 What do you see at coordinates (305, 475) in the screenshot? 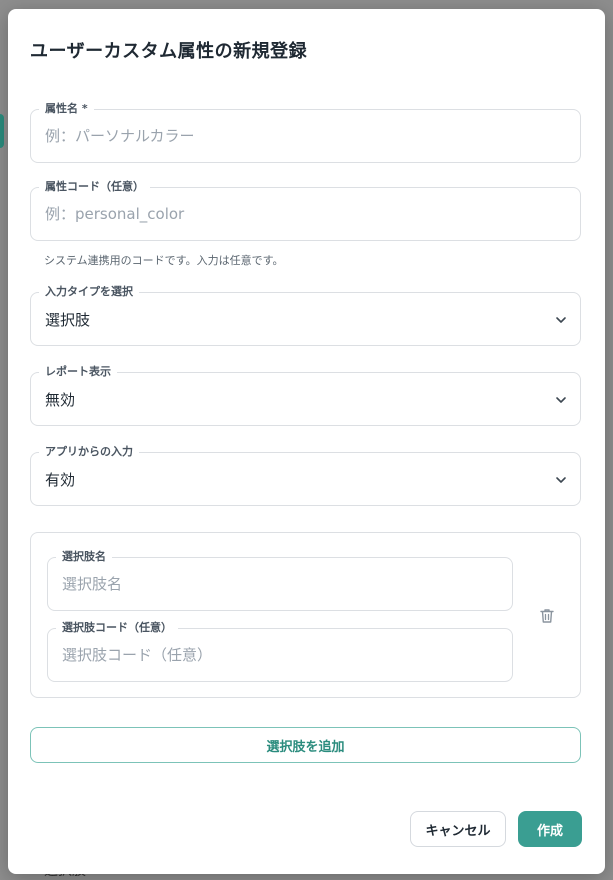
I see `app-input-select: アプリからの入力 有効` at bounding box center [305, 475].